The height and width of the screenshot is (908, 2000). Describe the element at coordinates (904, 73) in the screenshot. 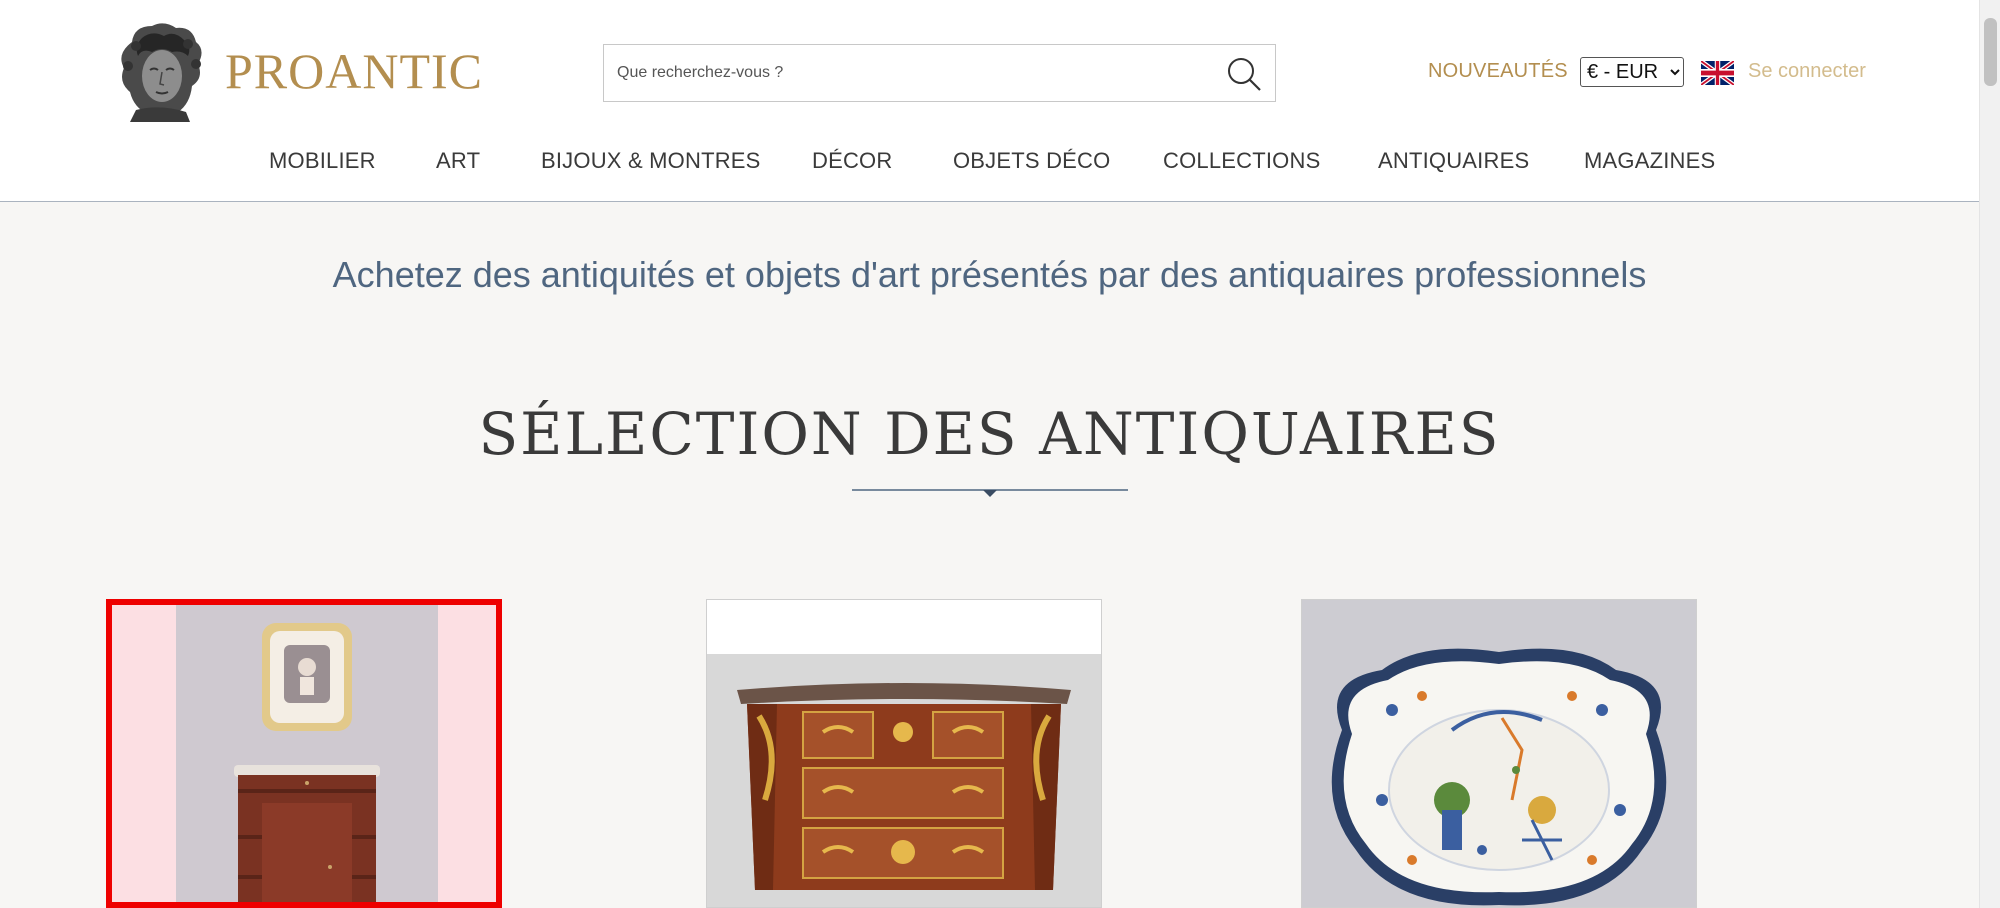

I see `search-input` at that location.